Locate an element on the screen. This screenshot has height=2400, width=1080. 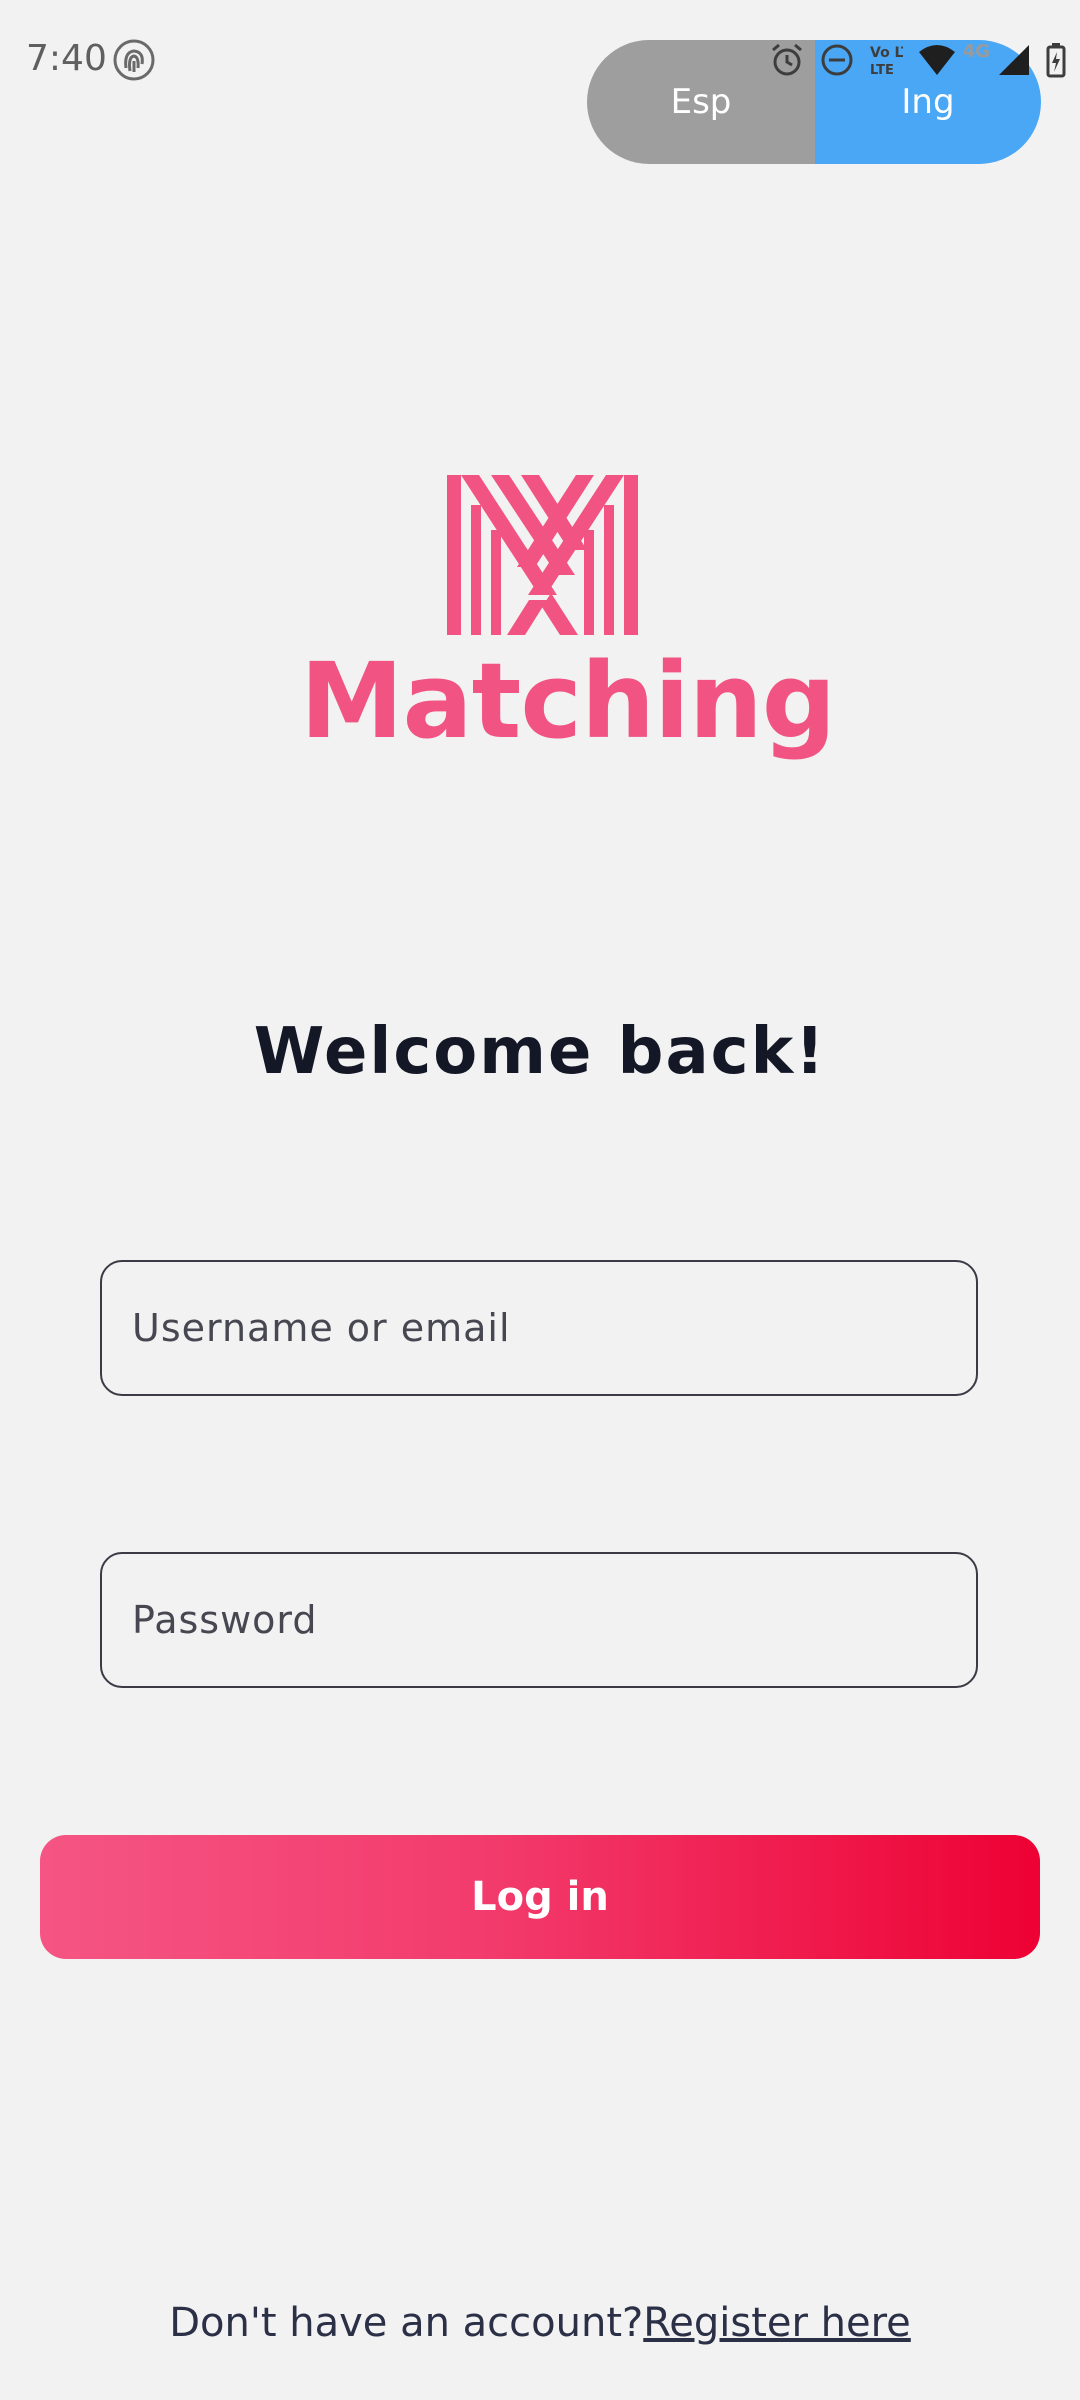
register-prompt-row: Don't have an account?Register here is located at coordinates (540, 2323).